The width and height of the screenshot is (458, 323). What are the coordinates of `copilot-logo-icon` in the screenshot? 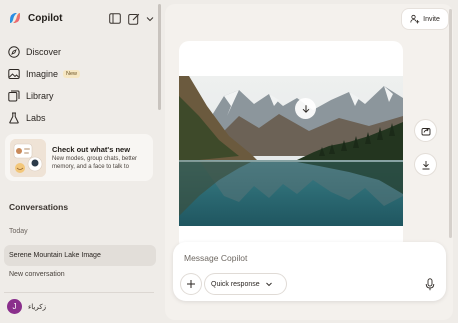 It's located at (15, 18).